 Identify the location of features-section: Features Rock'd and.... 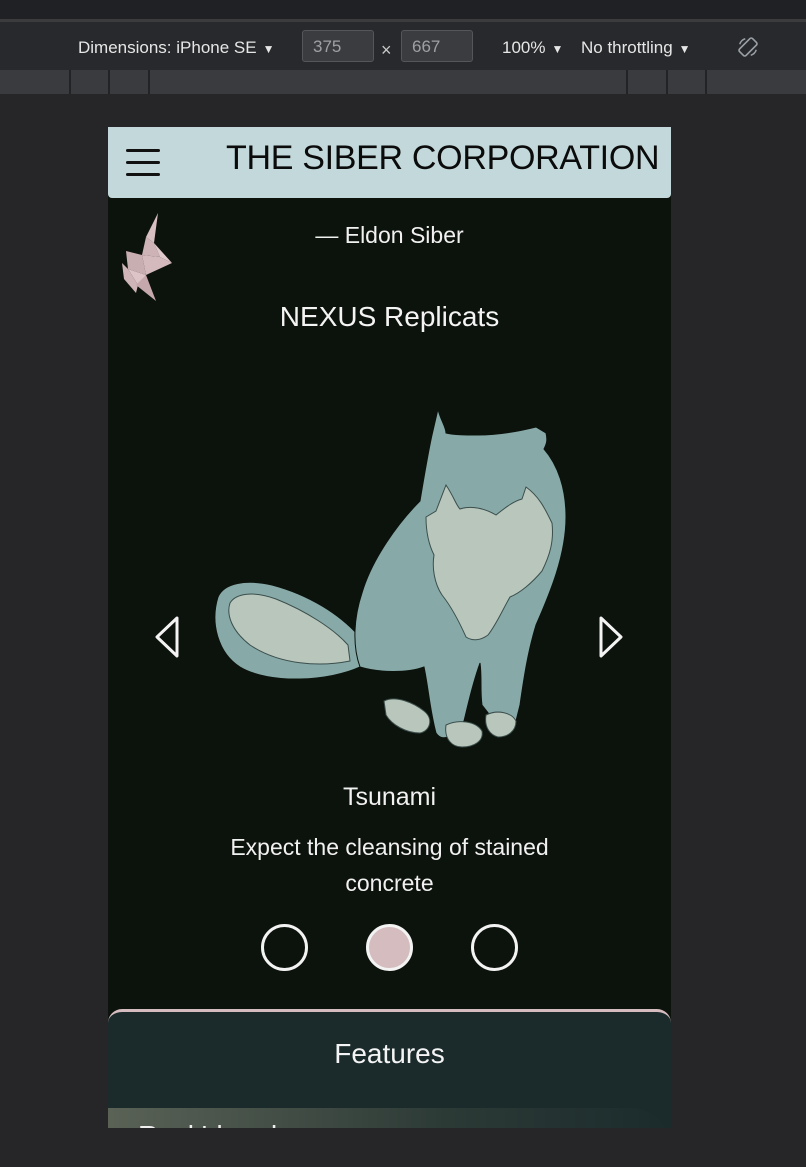
(389, 1068).